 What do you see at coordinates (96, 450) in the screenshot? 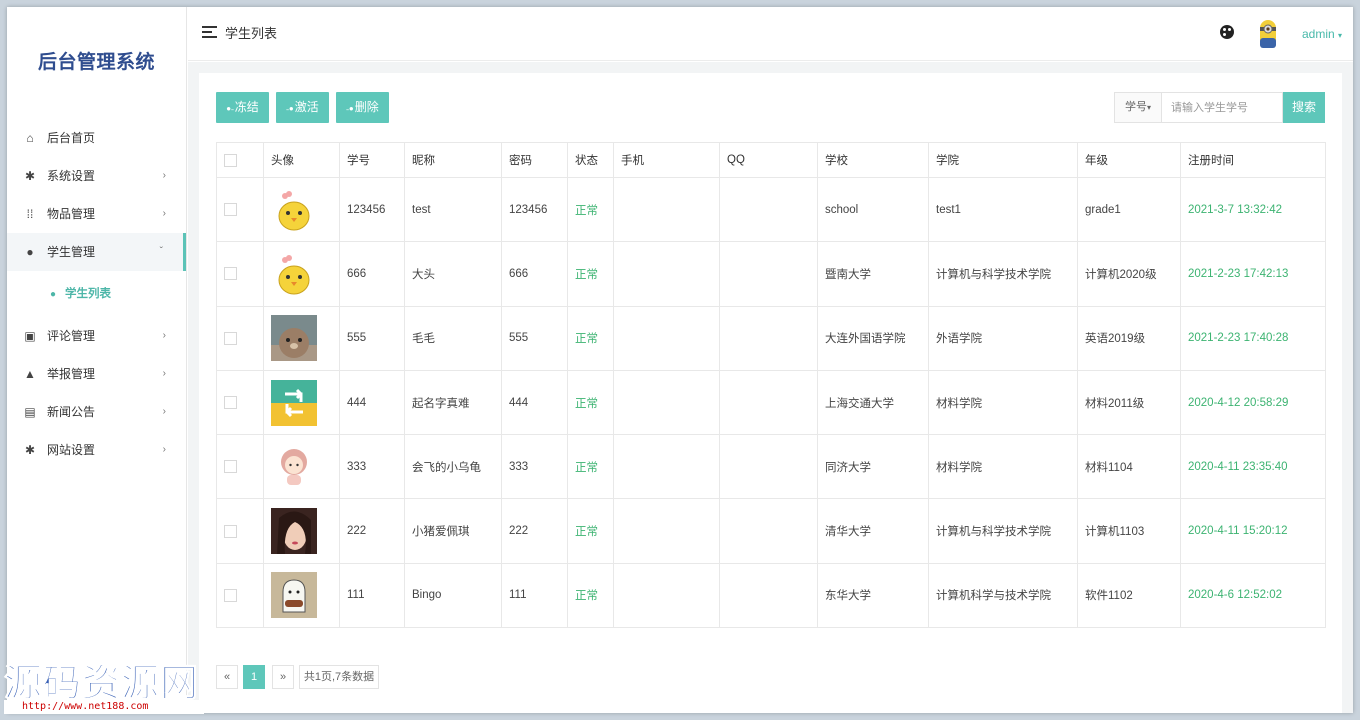
I see `sidebar-item-site-settings: ✱ 网站设置 ›` at bounding box center [96, 450].